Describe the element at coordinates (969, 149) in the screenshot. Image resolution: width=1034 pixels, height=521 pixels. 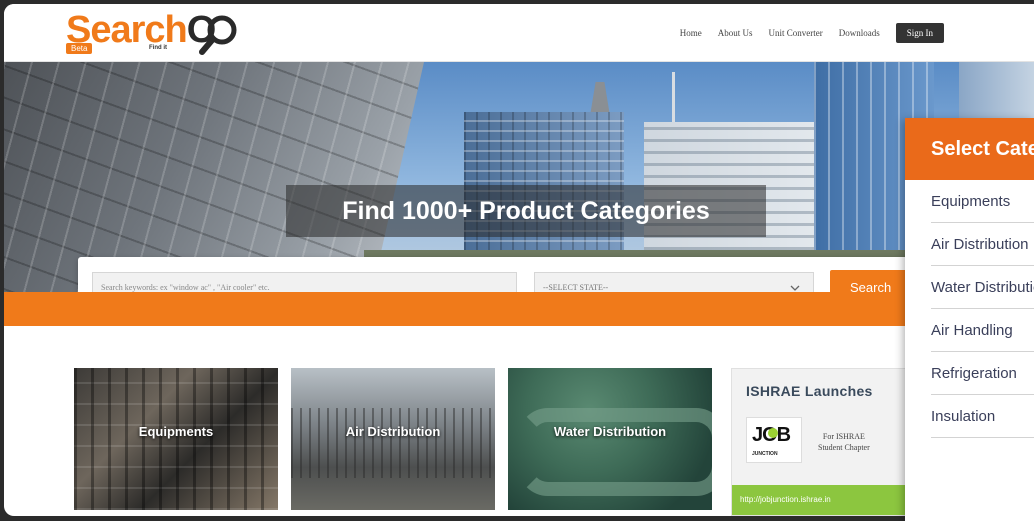
I see `dropdown-title: Select Category` at that location.